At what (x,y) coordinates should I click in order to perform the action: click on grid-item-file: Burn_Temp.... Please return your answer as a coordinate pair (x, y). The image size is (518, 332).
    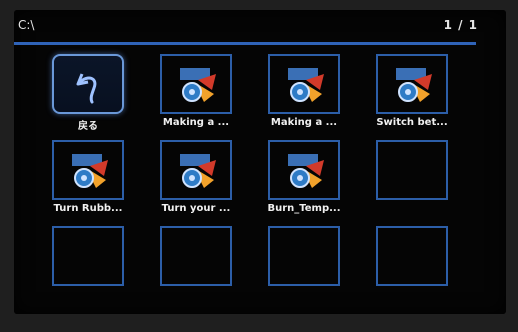
    Looking at the image, I should click on (304, 185).